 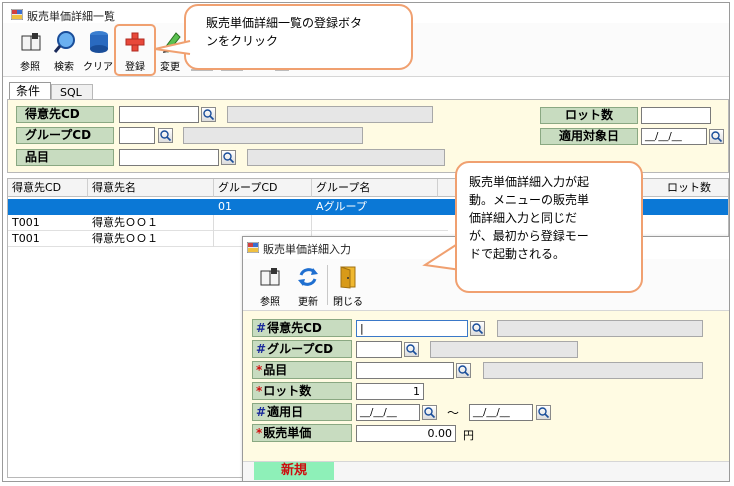 I want to click on dialog-close-button: 閉じる, so click(x=348, y=286).